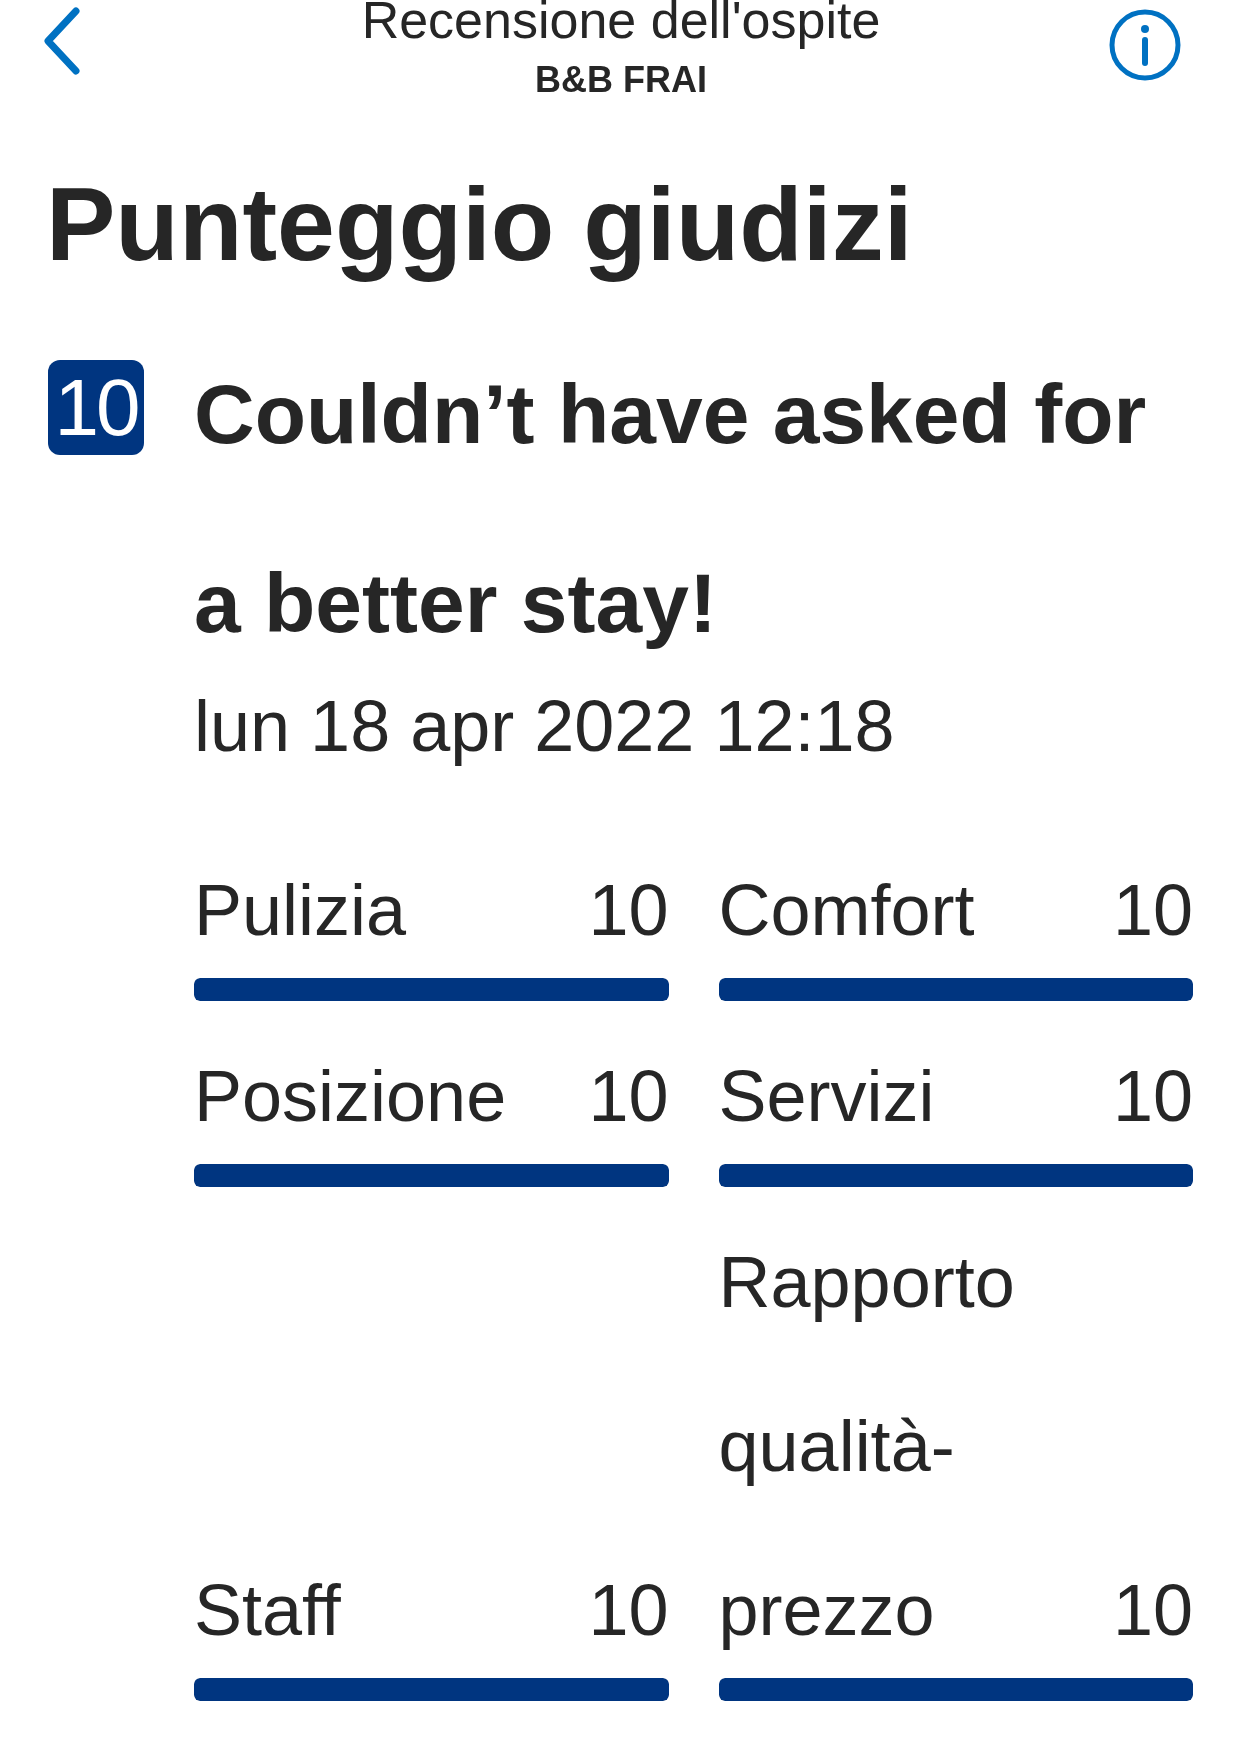 The height and width of the screenshot is (1739, 1242). I want to click on rating-label: Comfort, so click(846, 910).